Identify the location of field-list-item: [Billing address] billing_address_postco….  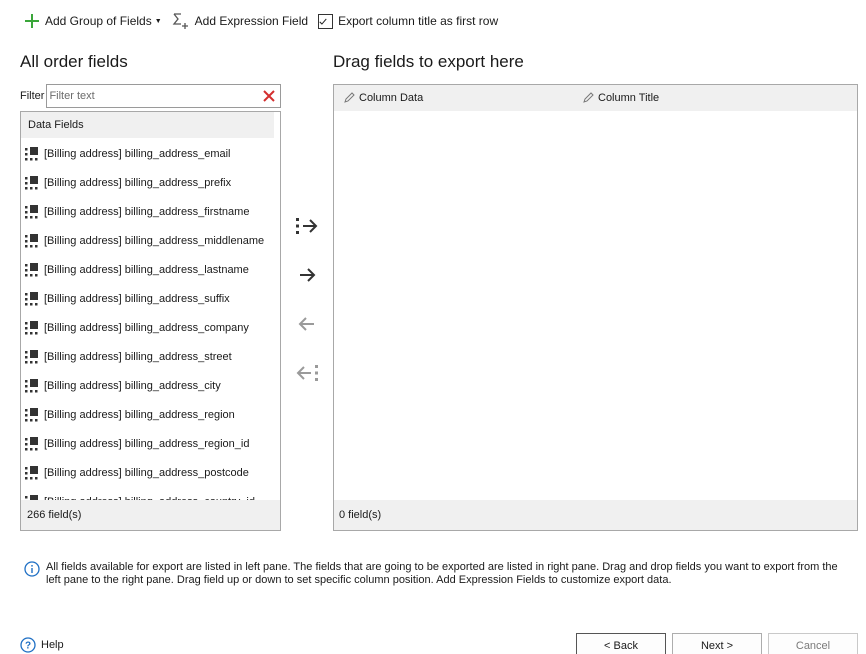
(150, 472).